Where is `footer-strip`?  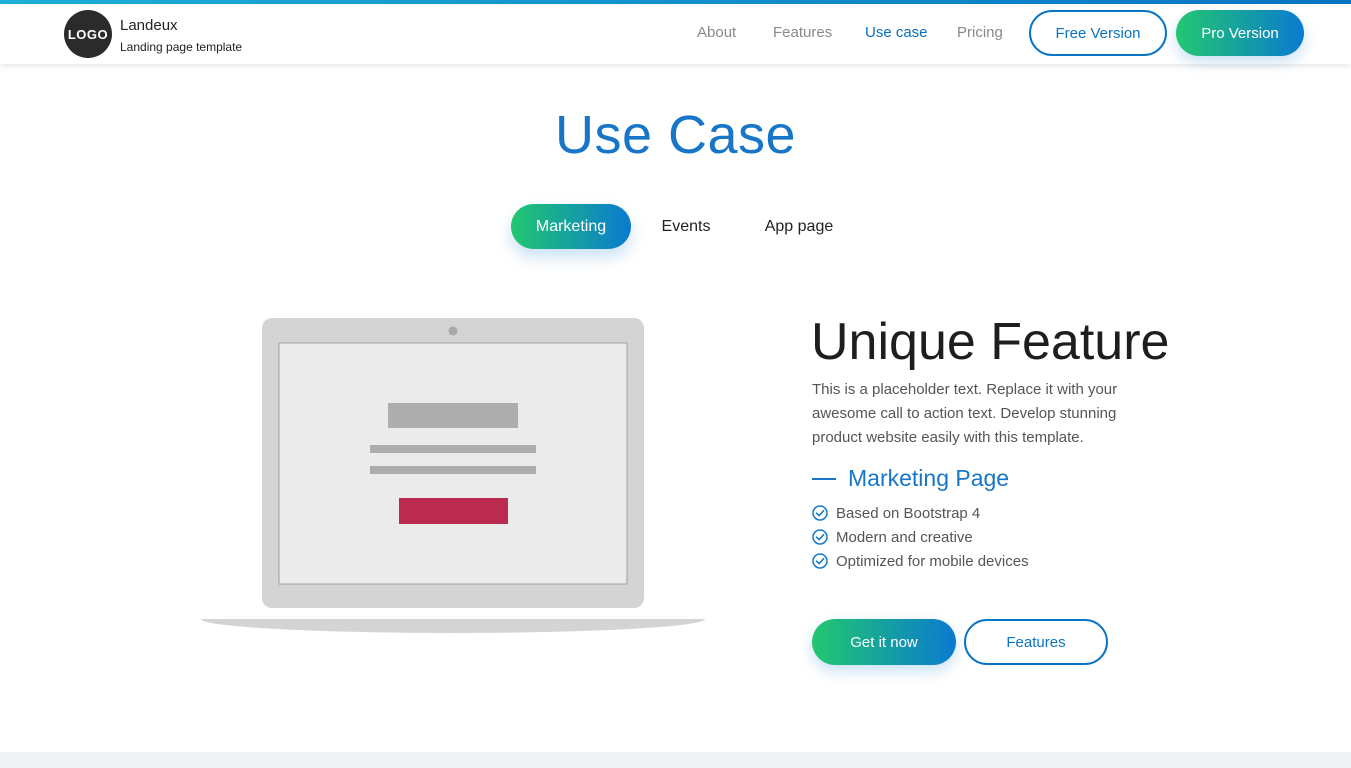
footer-strip is located at coordinates (675, 760).